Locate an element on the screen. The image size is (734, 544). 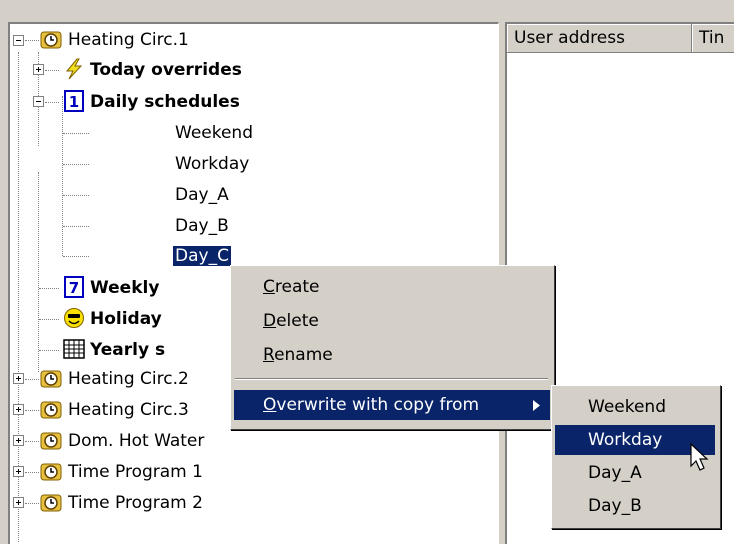
hotkey-d: D is located at coordinates (270, 321).